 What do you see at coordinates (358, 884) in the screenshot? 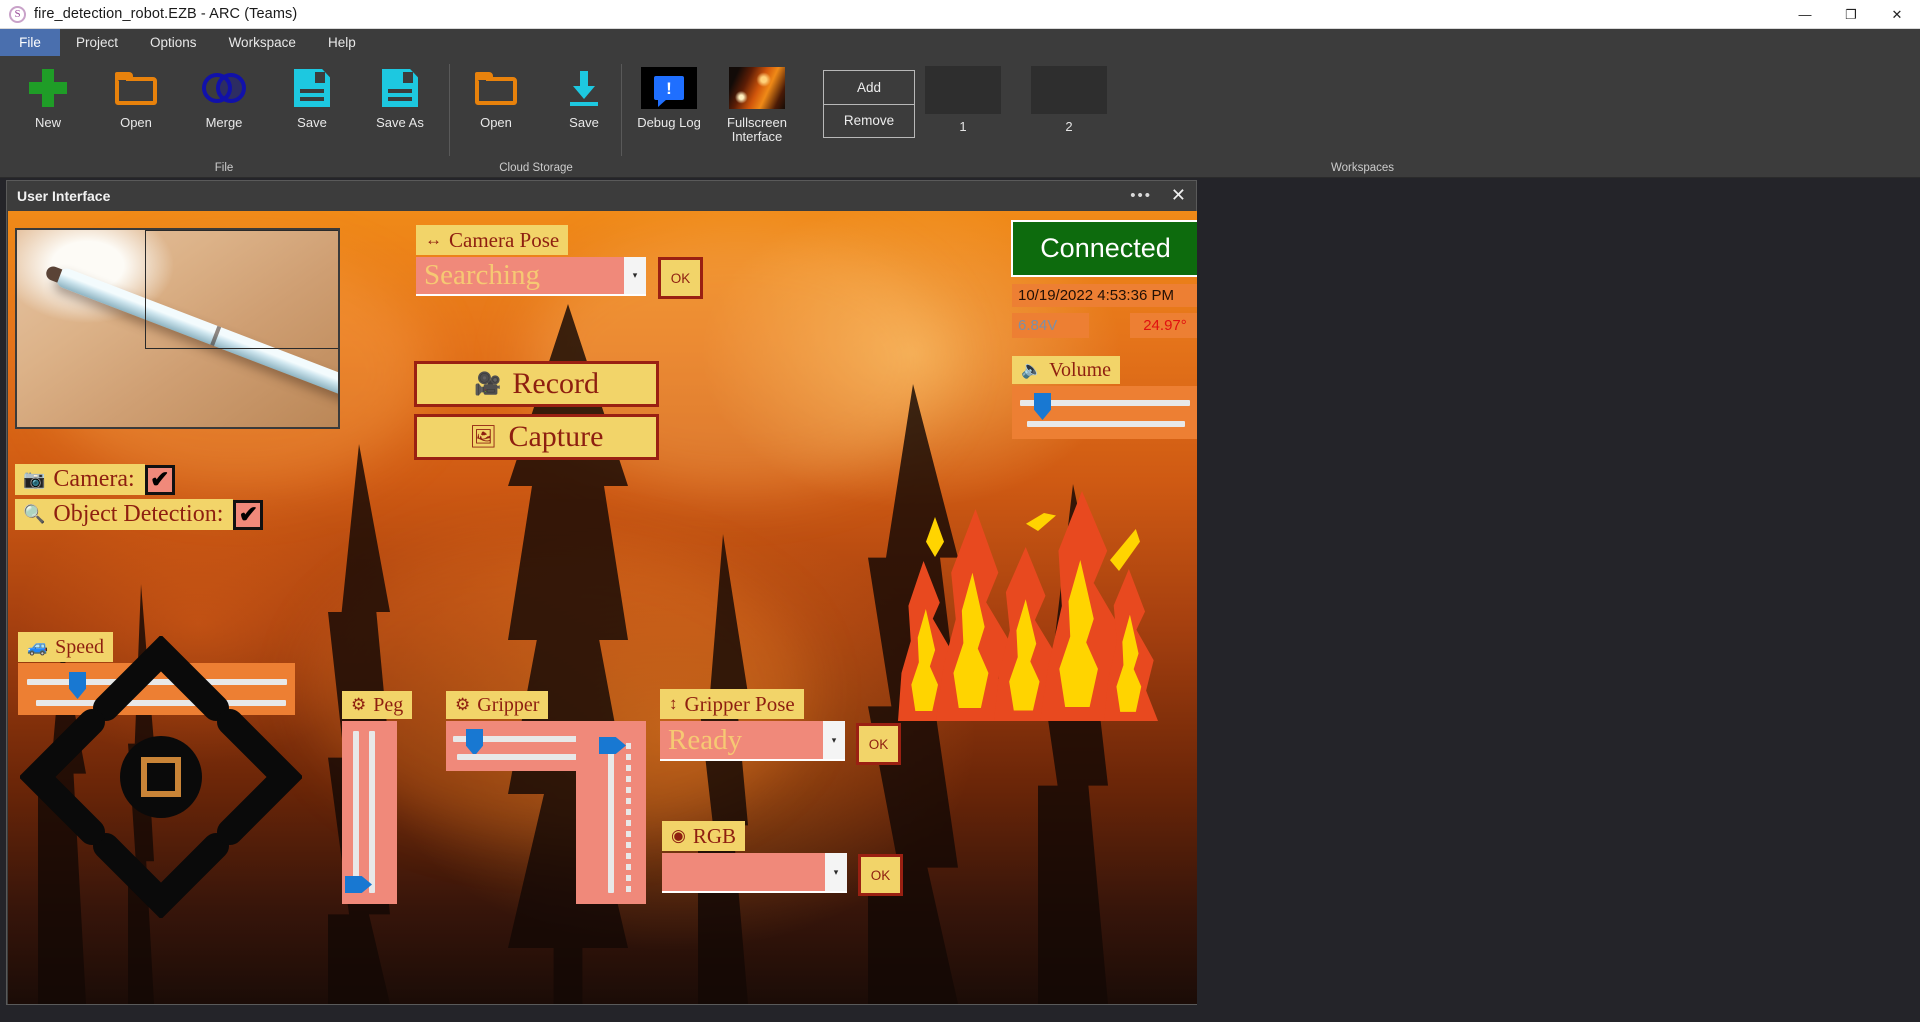
I see `peg-slider-thumb` at bounding box center [358, 884].